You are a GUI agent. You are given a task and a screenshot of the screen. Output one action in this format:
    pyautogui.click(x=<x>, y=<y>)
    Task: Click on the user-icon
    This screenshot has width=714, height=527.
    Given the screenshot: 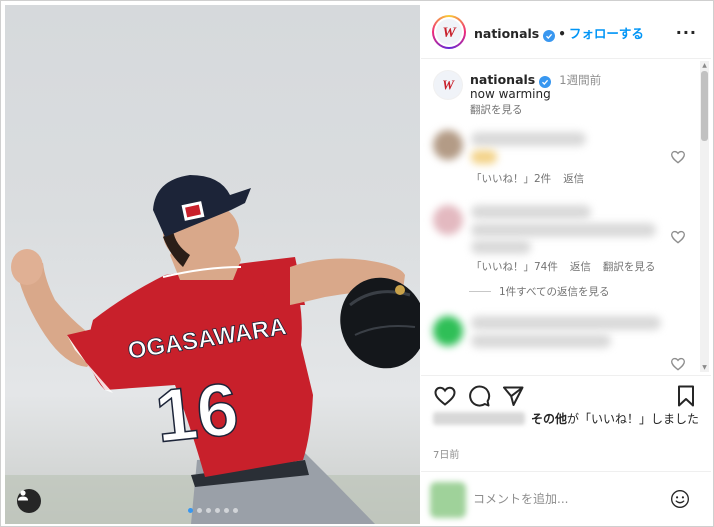 What is the action you would take?
    pyautogui.click(x=23, y=495)
    